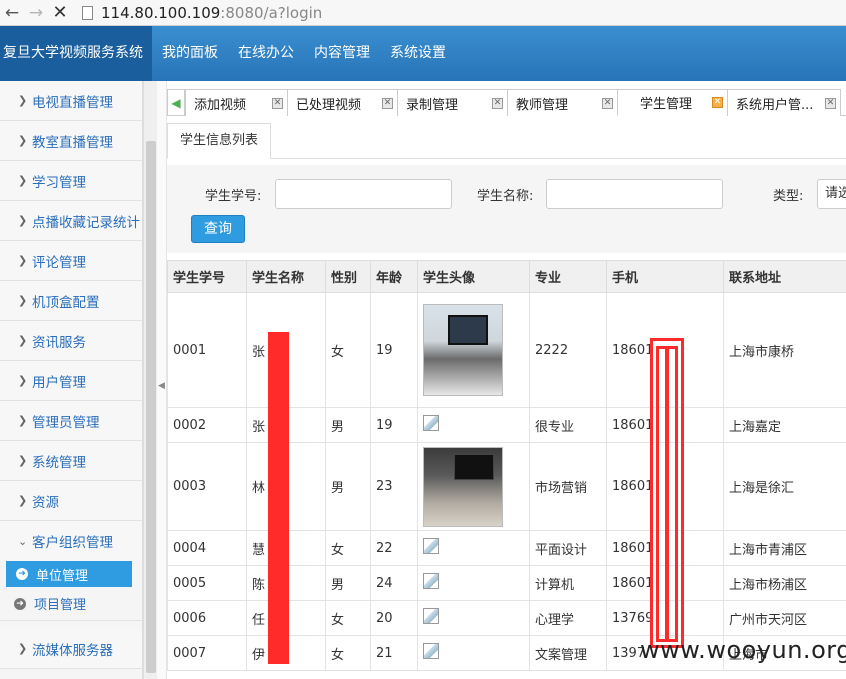 The width and height of the screenshot is (846, 679). What do you see at coordinates (211, 13) in the screenshot?
I see `url-bar: 114.80.100.109:8080/a?login` at bounding box center [211, 13].